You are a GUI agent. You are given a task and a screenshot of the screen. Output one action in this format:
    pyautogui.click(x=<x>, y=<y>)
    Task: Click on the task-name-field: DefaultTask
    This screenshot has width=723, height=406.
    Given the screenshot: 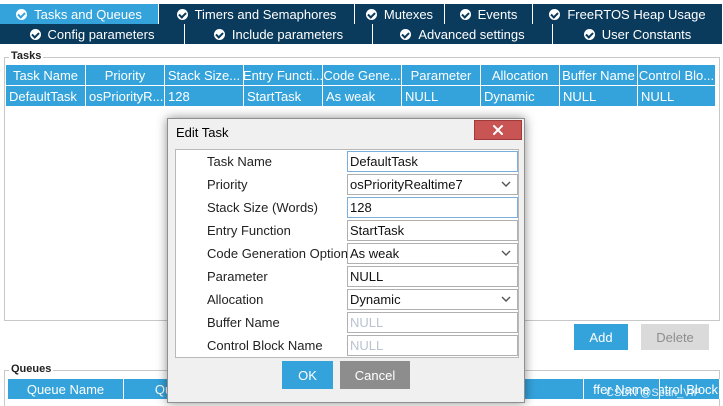 What is the action you would take?
    pyautogui.click(x=432, y=161)
    